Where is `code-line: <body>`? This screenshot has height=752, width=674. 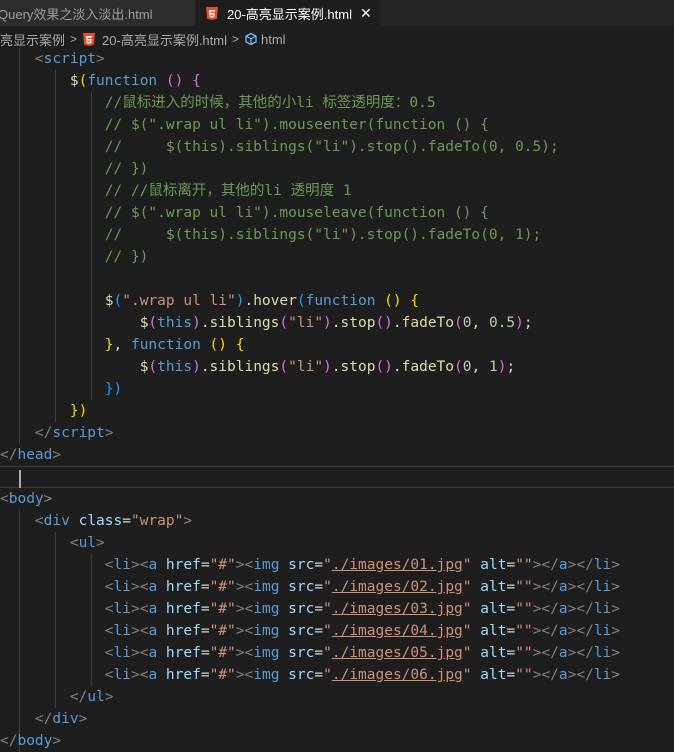
code-line: <body> is located at coordinates (26, 499).